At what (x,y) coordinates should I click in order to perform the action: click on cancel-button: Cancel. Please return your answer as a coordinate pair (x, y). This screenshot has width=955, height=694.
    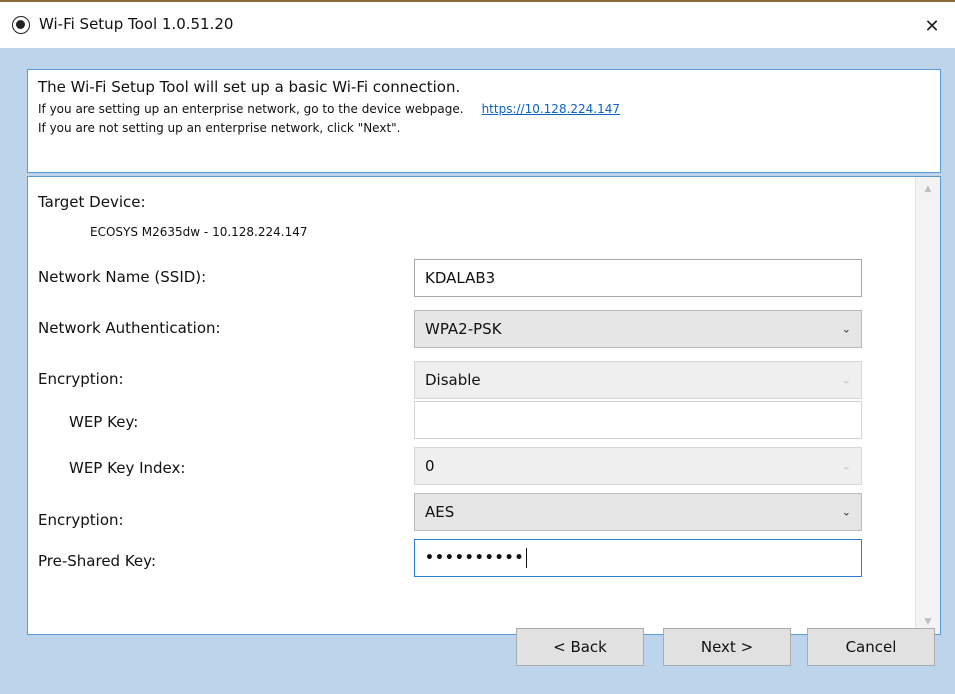
    Looking at the image, I should click on (871, 647).